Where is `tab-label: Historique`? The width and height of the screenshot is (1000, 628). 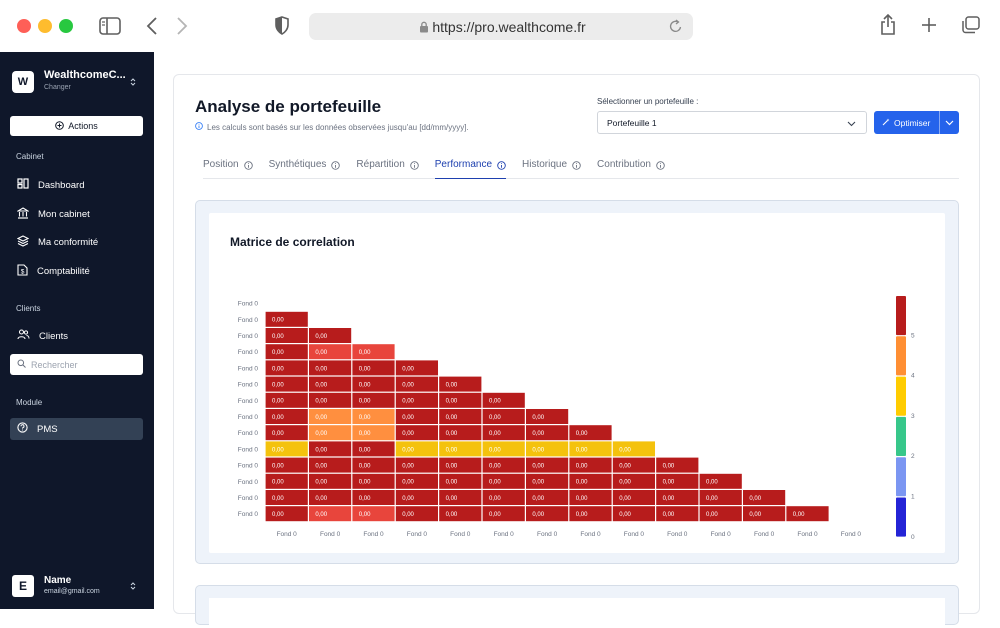
tab-label: Historique is located at coordinates (545, 164).